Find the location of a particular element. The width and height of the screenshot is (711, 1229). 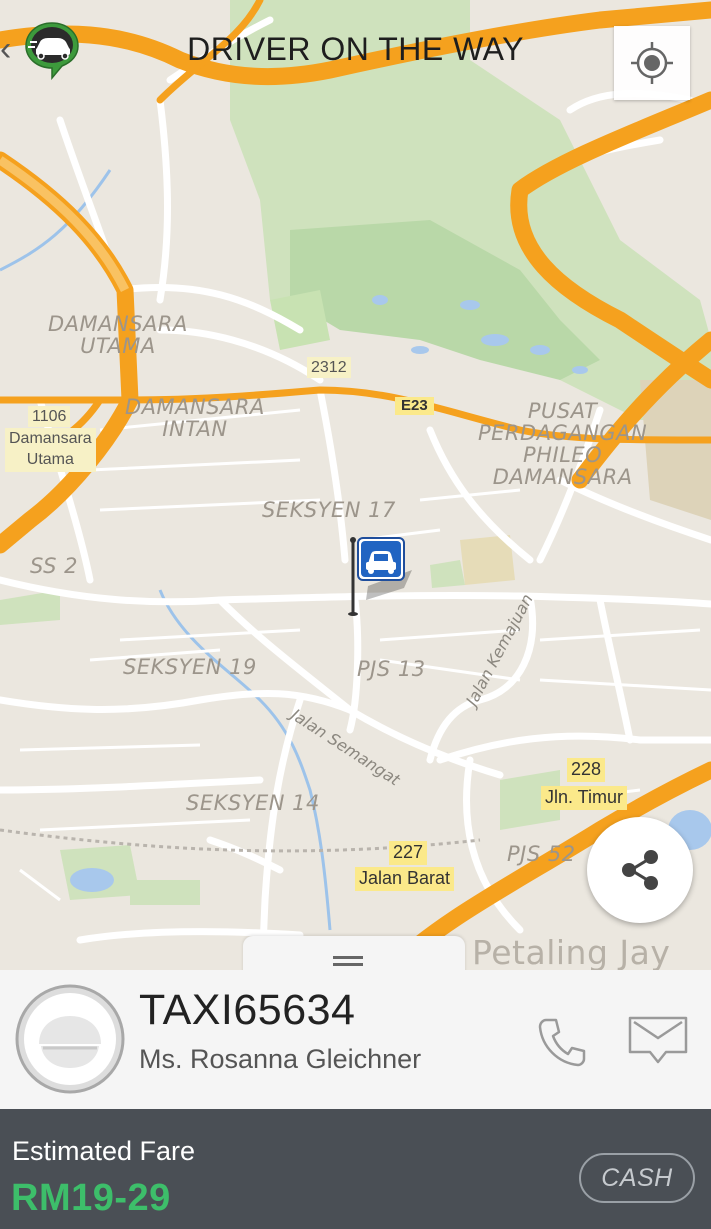

route-shield-e23: E23 is located at coordinates (414, 406).